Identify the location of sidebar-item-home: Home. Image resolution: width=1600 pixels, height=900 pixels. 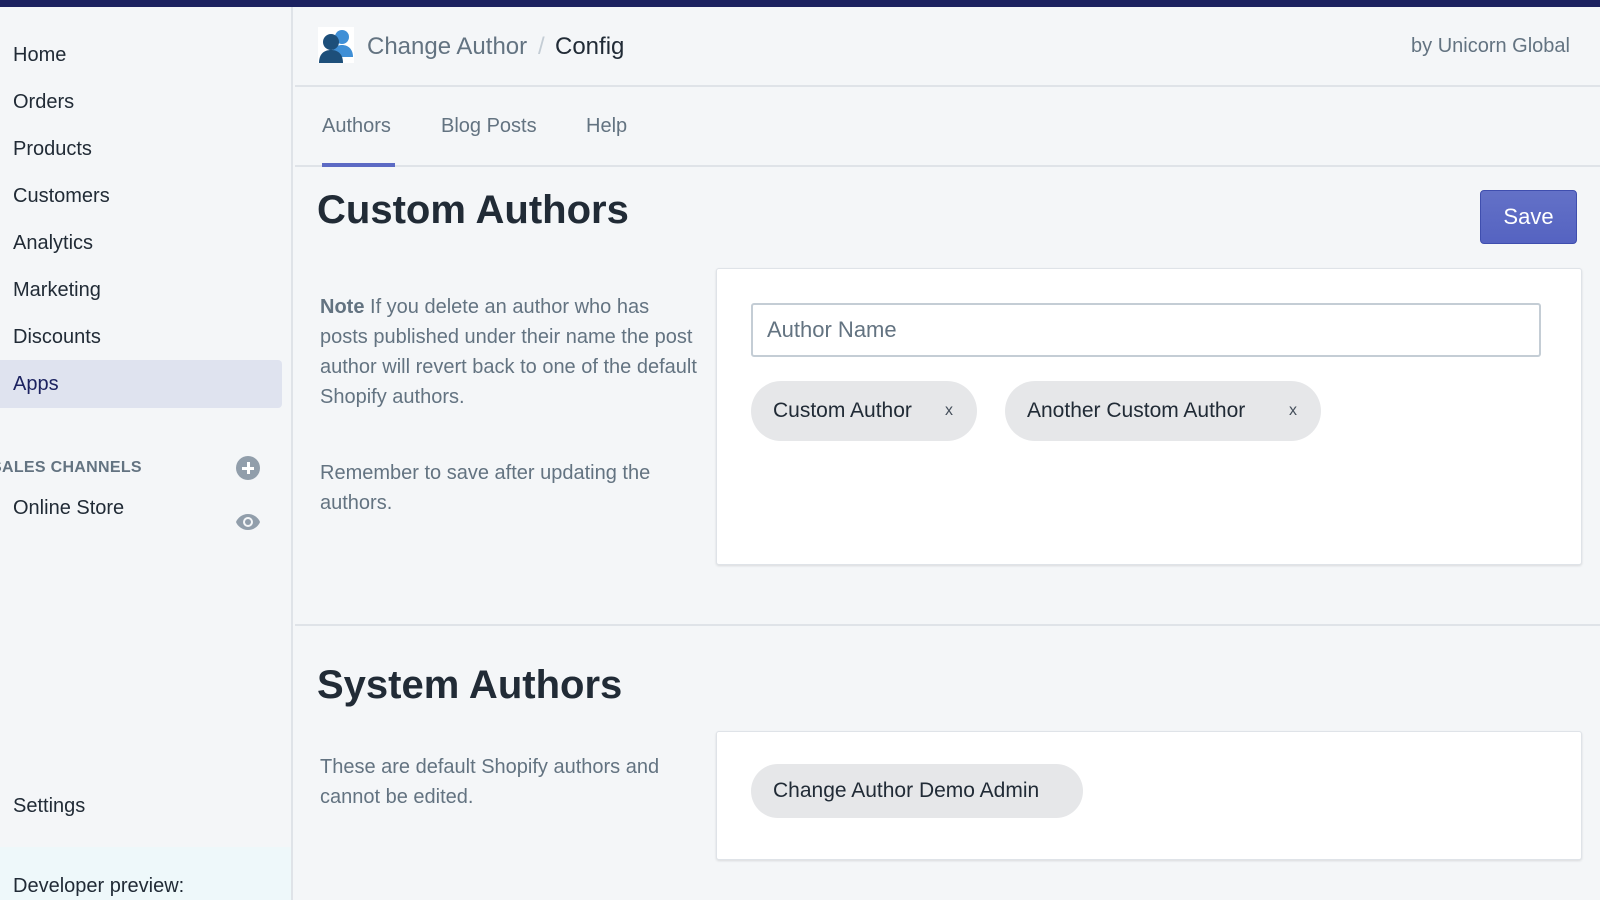
(141, 55).